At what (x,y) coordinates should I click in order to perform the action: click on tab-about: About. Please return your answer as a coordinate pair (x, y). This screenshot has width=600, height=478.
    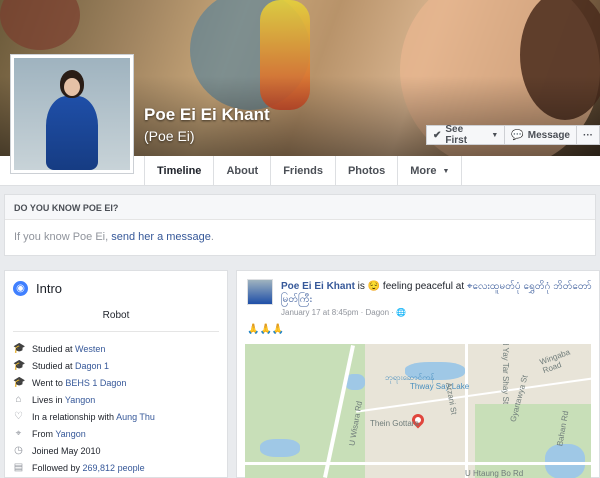
    Looking at the image, I should click on (241, 171).